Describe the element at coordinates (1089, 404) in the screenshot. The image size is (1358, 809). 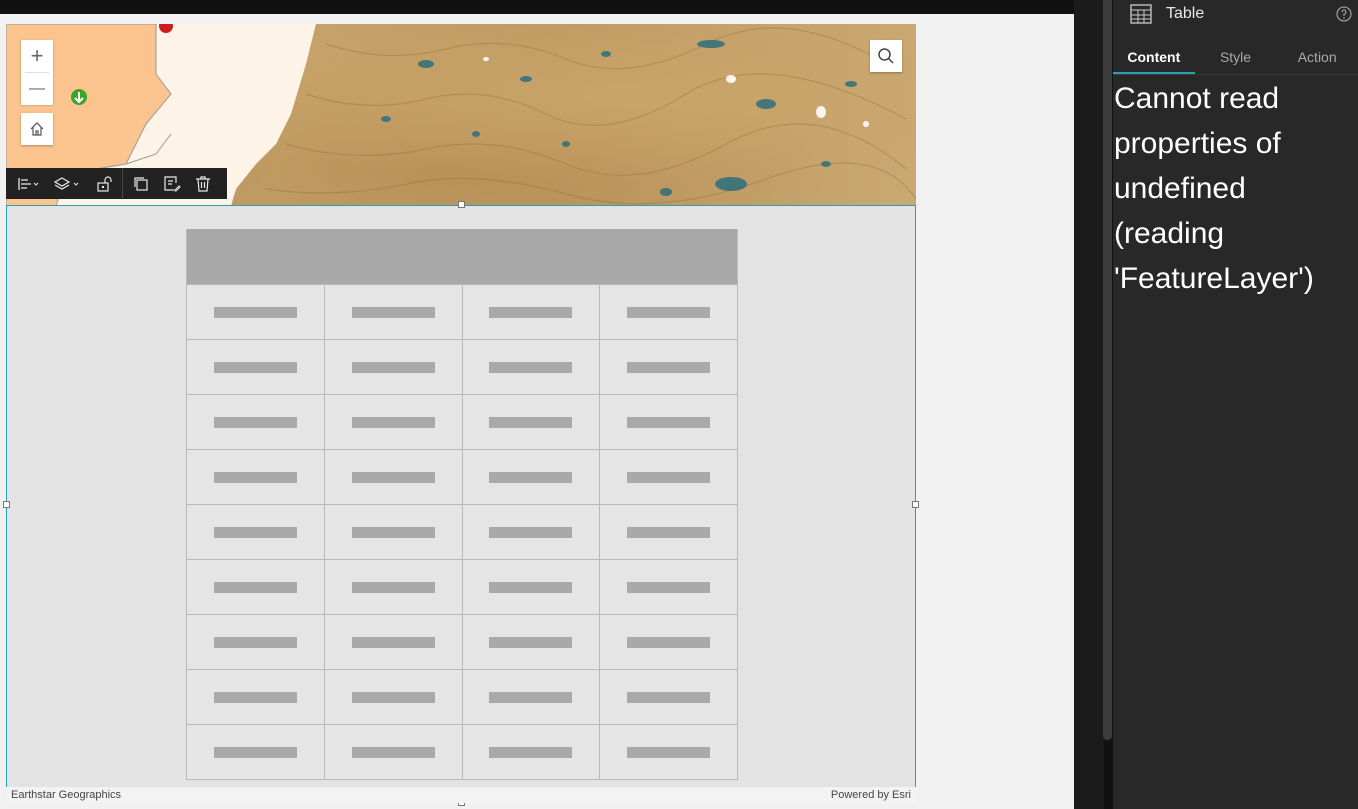
I see `panel-gutter` at that location.